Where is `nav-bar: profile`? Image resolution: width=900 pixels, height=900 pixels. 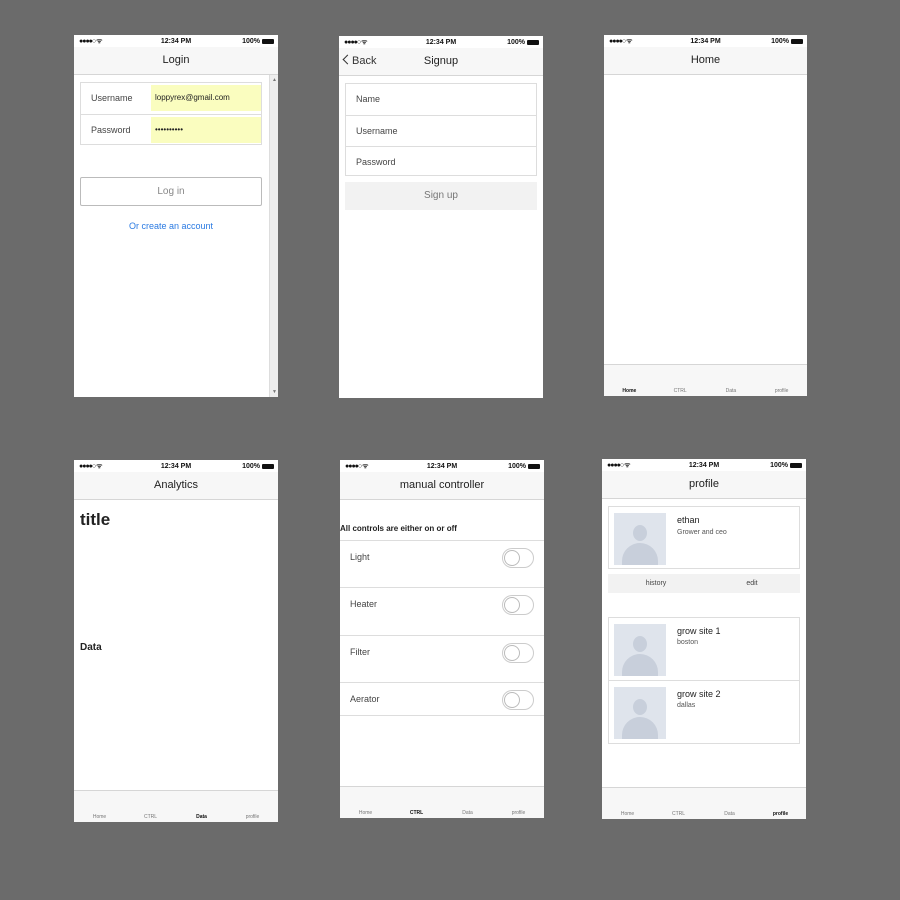 nav-bar: profile is located at coordinates (704, 485).